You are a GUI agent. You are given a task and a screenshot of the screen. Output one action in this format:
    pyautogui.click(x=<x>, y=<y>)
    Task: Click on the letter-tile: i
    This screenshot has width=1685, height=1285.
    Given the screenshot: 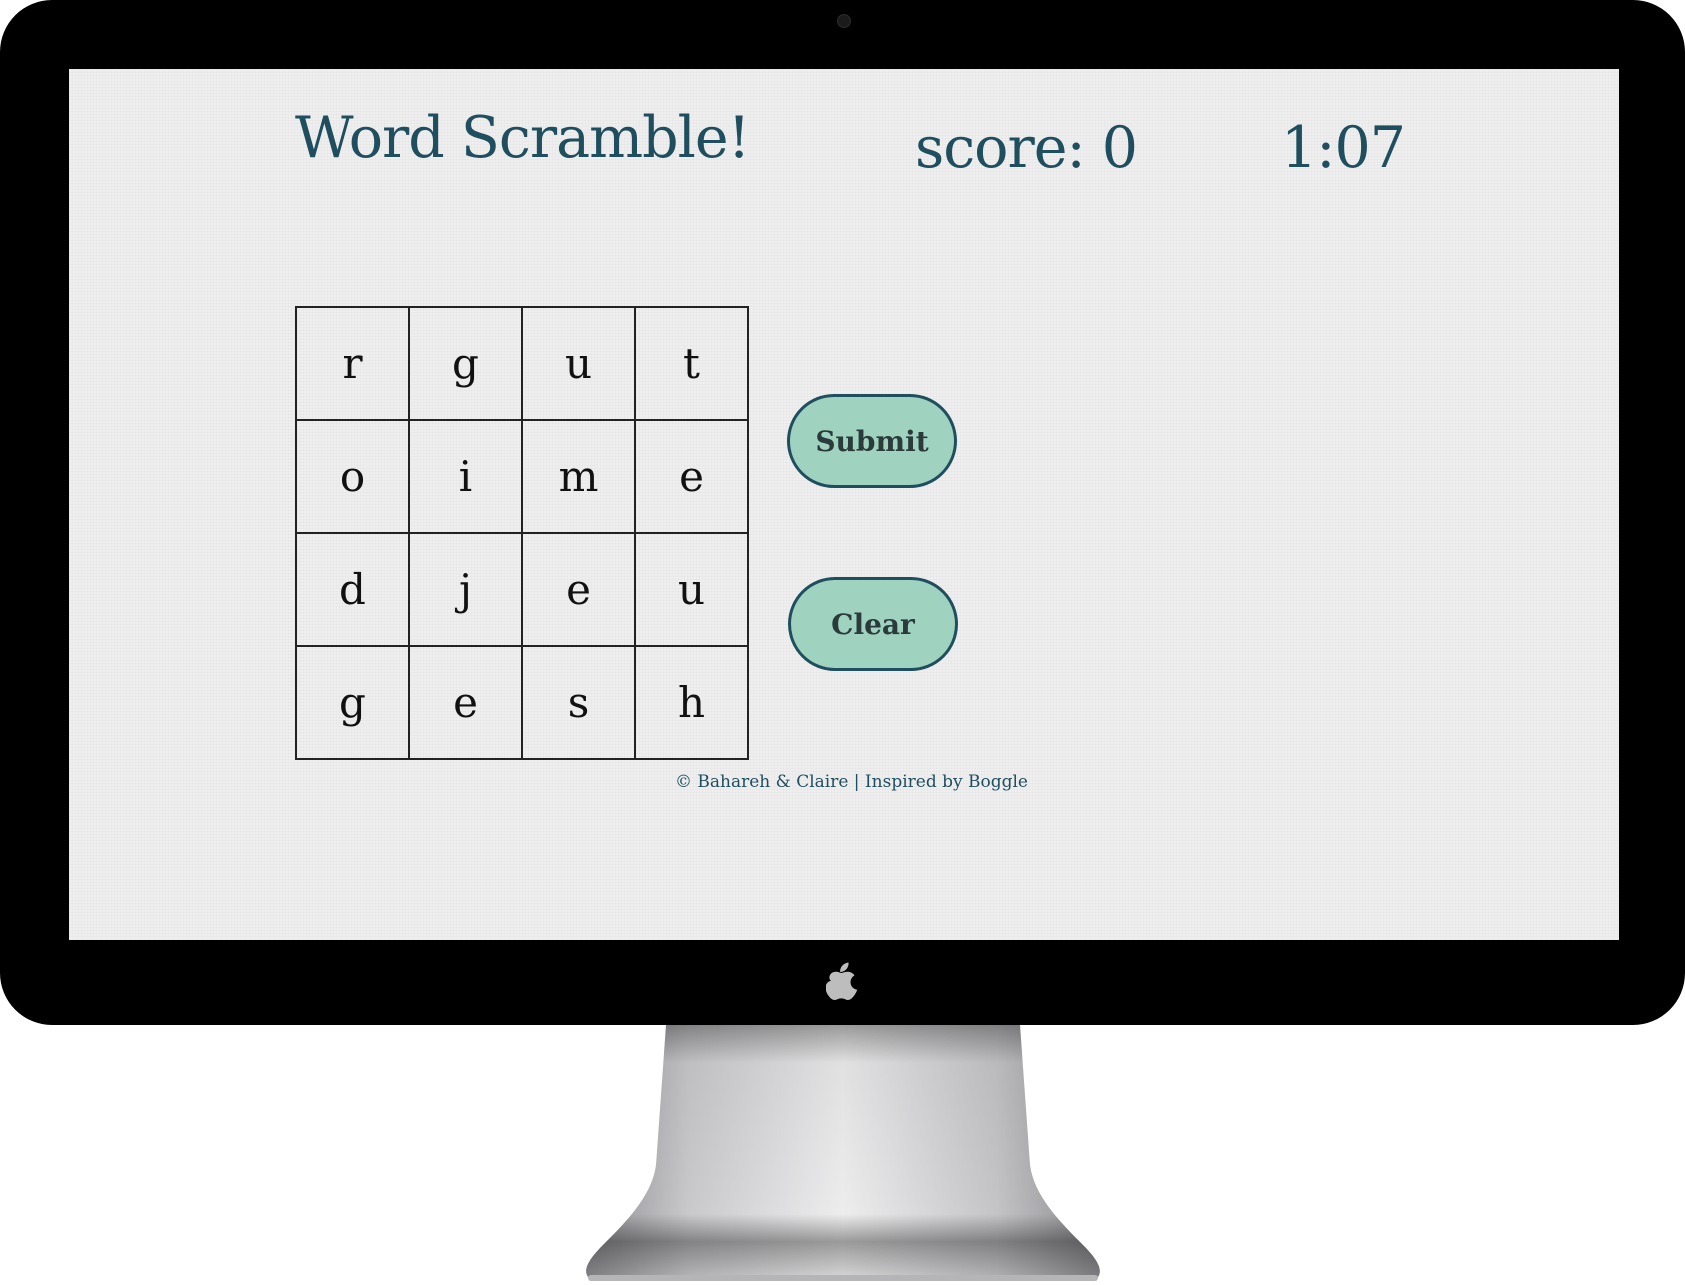 What is the action you would take?
    pyautogui.click(x=465, y=476)
    